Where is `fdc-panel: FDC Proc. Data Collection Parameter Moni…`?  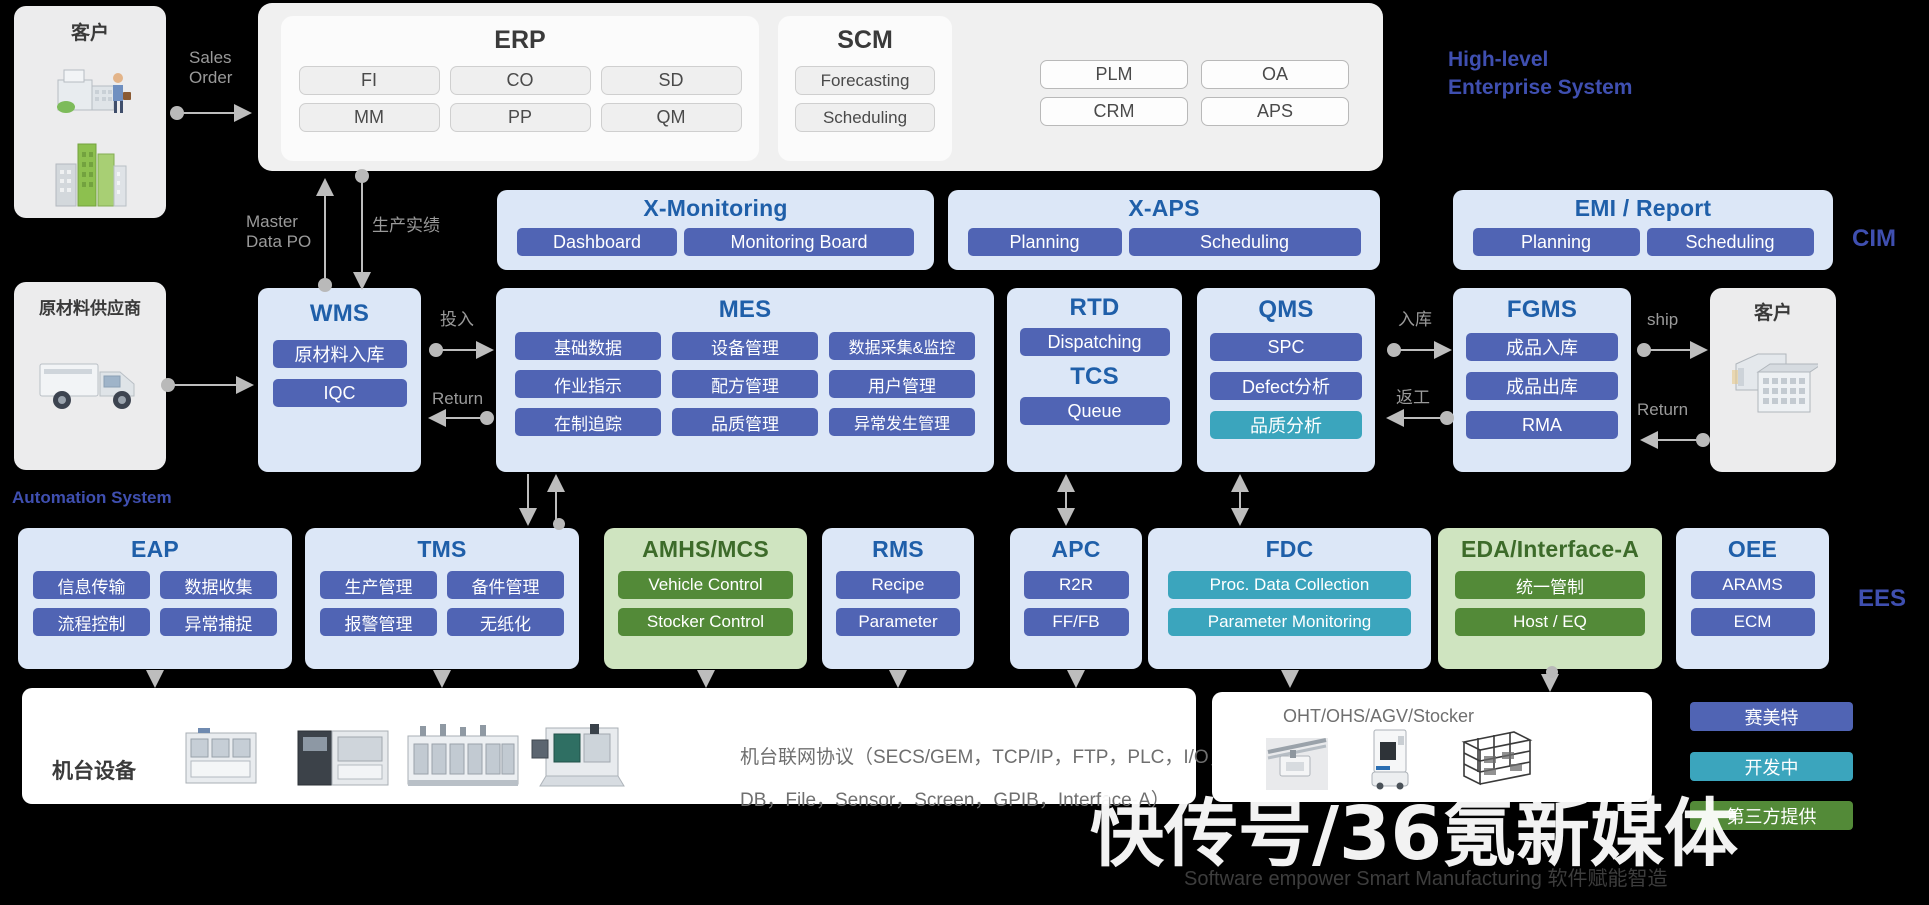
fdc-panel: FDC Proc. Data Collection Parameter Moni… is located at coordinates (1289, 598).